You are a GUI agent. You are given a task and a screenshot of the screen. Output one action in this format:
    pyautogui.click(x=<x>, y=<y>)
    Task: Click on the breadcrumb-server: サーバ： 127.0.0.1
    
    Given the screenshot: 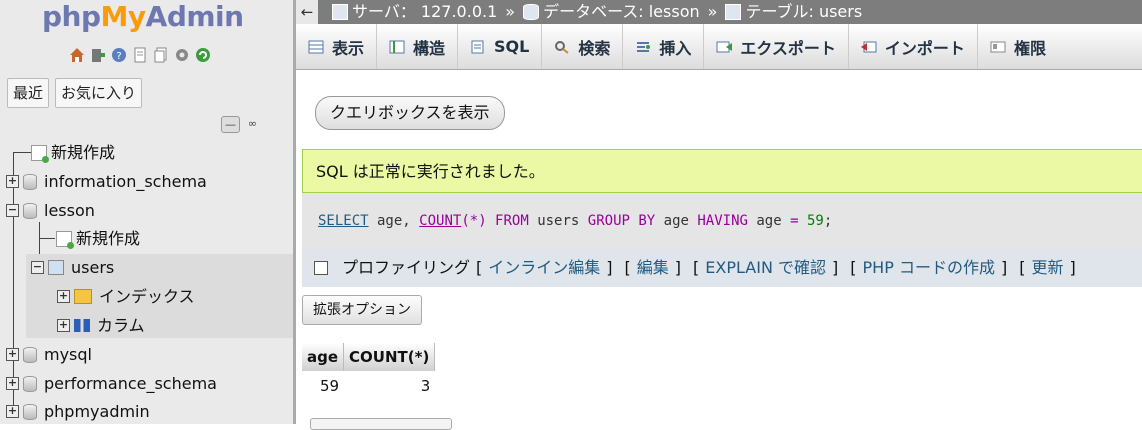 What is the action you would take?
    pyautogui.click(x=424, y=12)
    